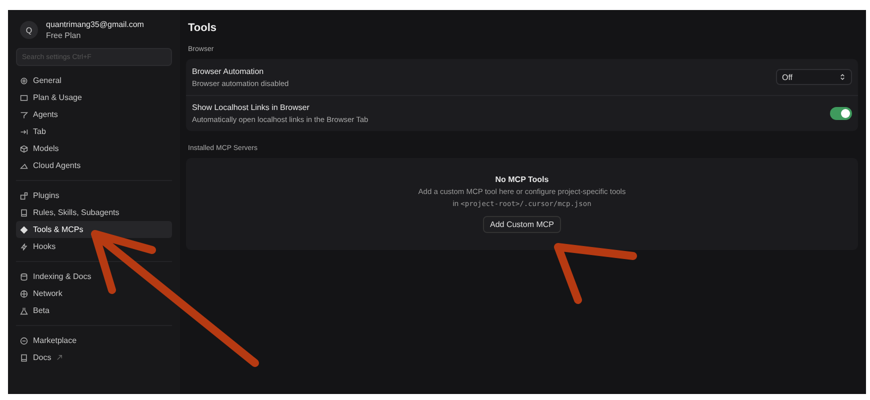 The image size is (870, 400). Describe the element at coordinates (522, 179) in the screenshot. I see `empty-title: No MCP Tools` at that location.